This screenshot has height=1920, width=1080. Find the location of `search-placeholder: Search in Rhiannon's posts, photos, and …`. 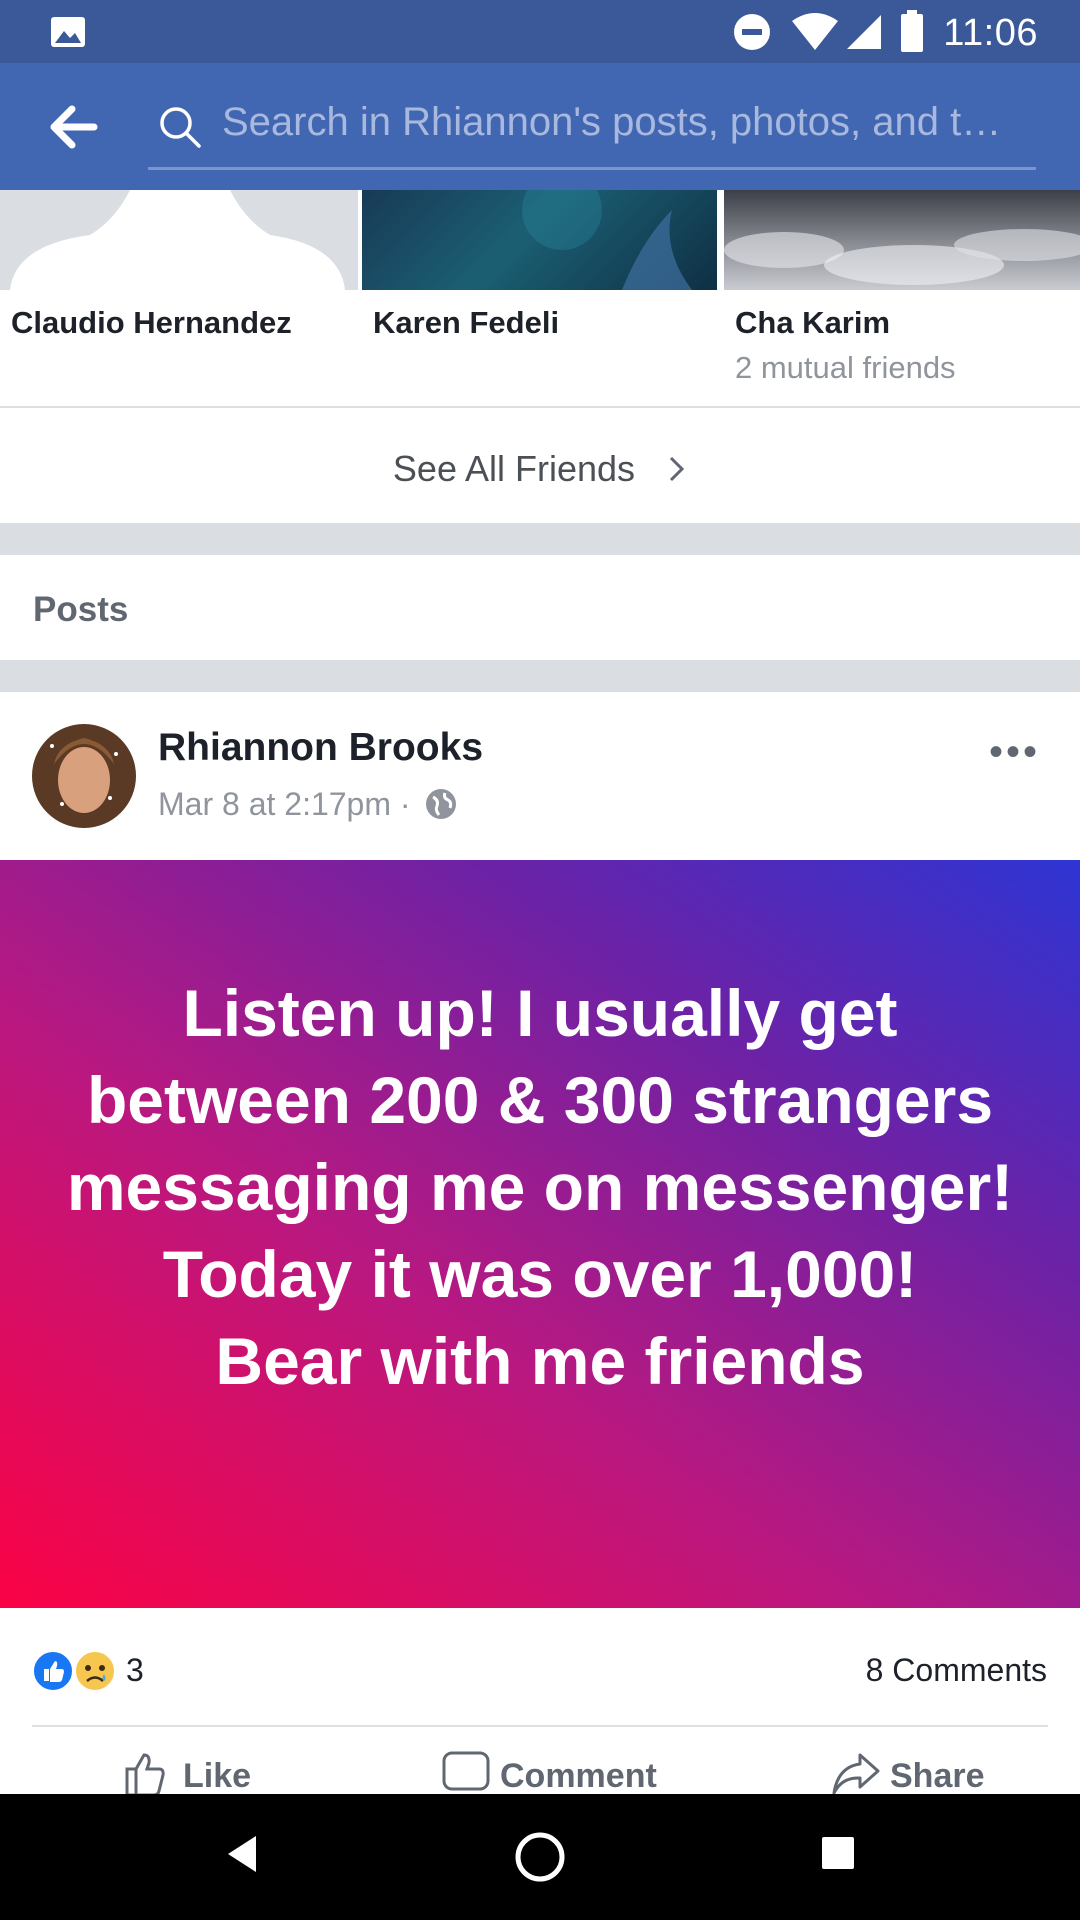

search-placeholder: Search in Rhiannon's posts, photos, and … is located at coordinates (612, 122).